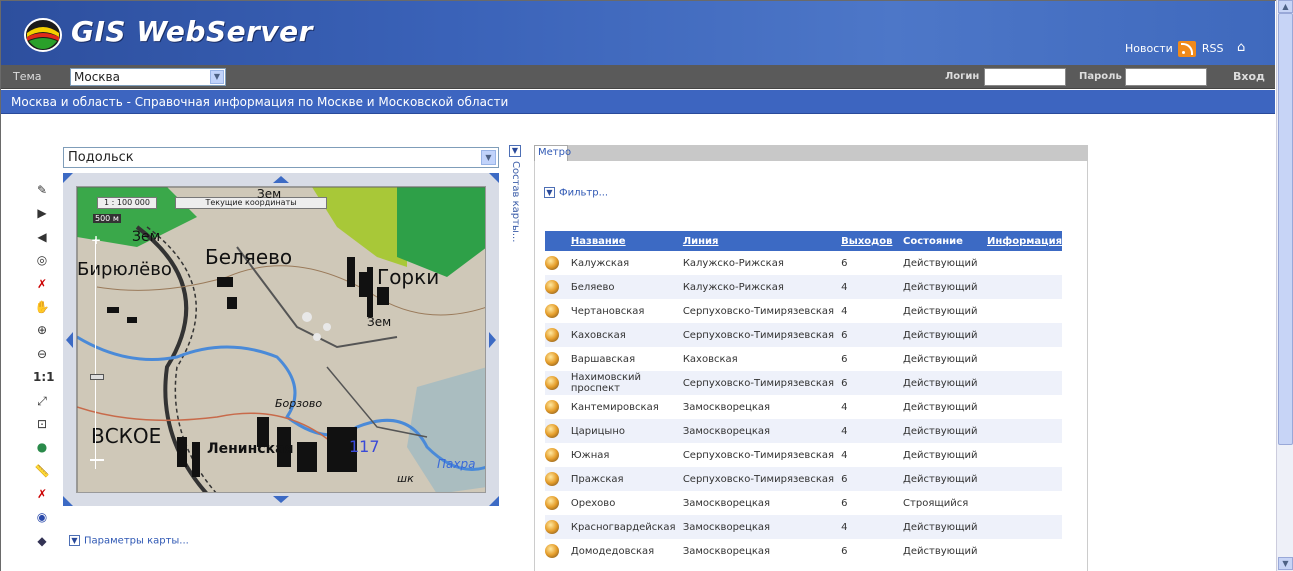 The image size is (1293, 571). Describe the element at coordinates (1174, 49) in the screenshot. I see `news-link: Новости RSS` at that location.